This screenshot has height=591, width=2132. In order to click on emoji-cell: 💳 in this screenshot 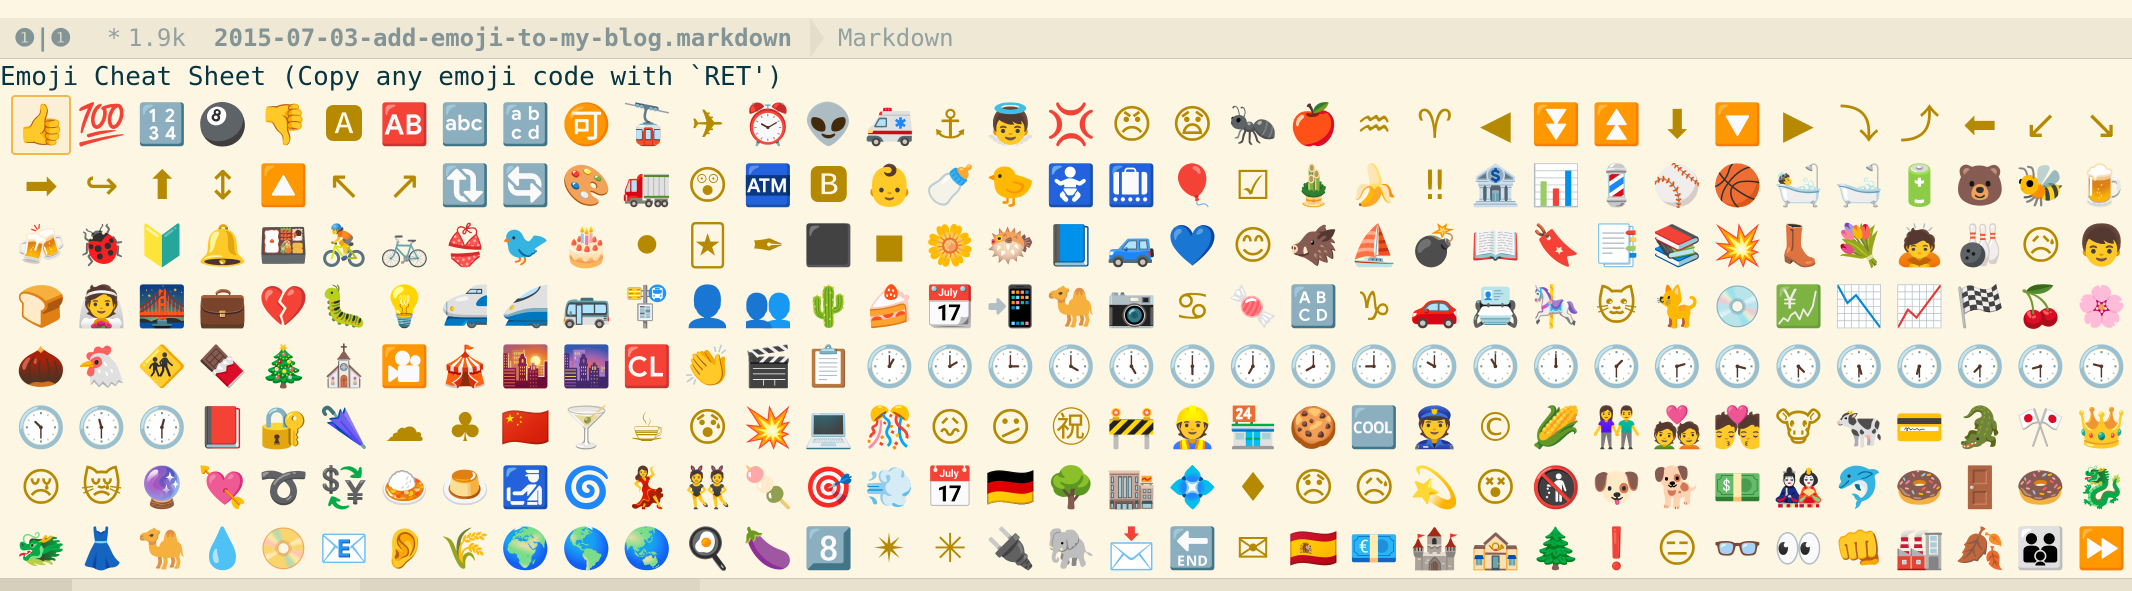, I will do `click(1920, 428)`.